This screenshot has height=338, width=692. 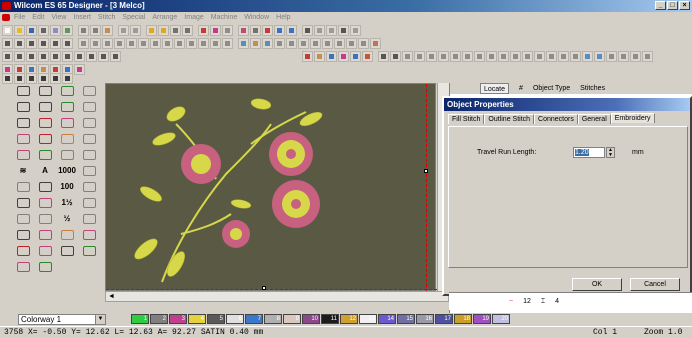 I want to click on needle-tool-icon, so click(x=23, y=122).